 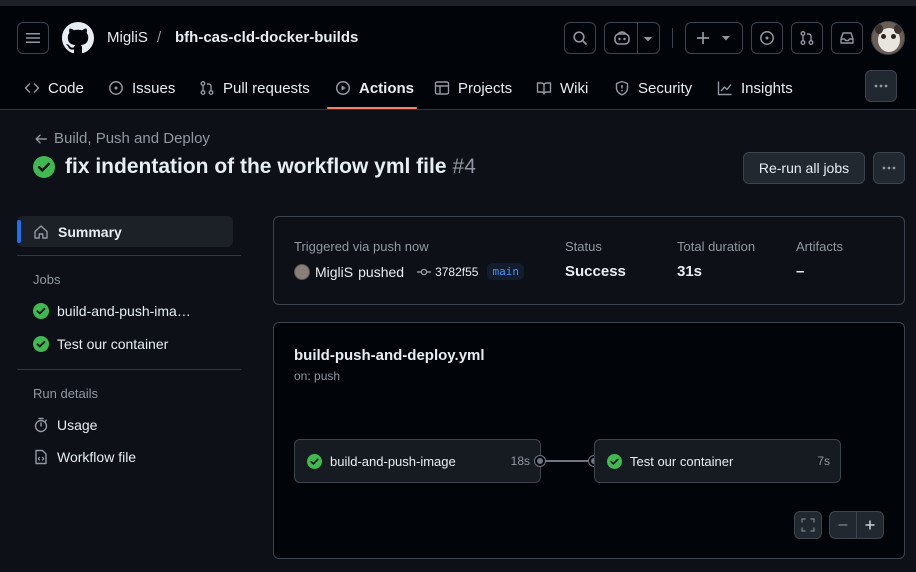 What do you see at coordinates (132, 138) in the screenshot?
I see `workflow-name: Build, Push and Deploy` at bounding box center [132, 138].